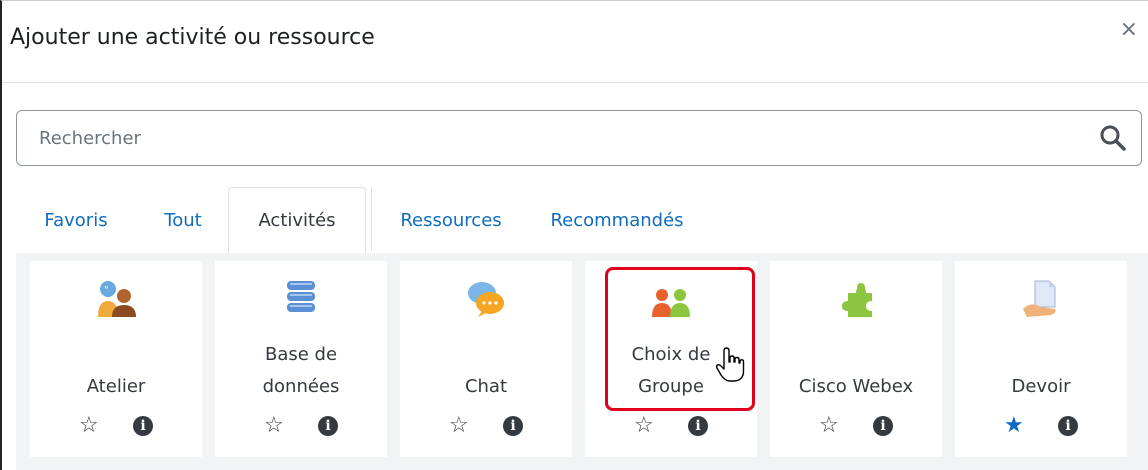 This screenshot has height=470, width=1148. I want to click on modal-title: Ajouter une activité ou ressource, so click(192, 37).